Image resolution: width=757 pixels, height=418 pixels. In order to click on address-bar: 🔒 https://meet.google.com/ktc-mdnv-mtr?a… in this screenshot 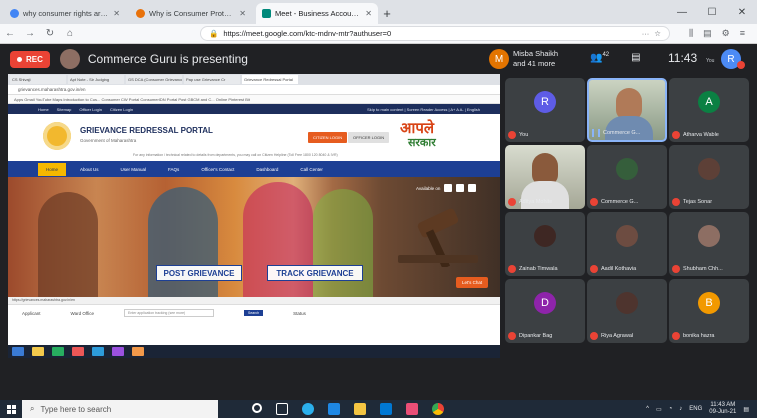, I will do `click(435, 33)`.